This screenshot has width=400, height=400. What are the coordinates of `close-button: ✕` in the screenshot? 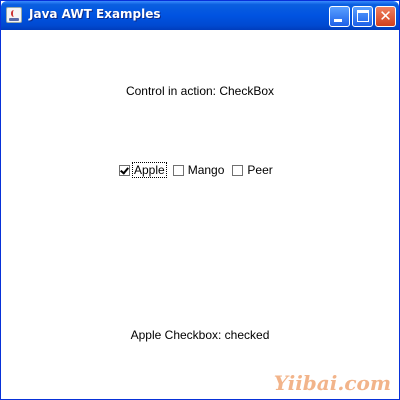 It's located at (385, 16).